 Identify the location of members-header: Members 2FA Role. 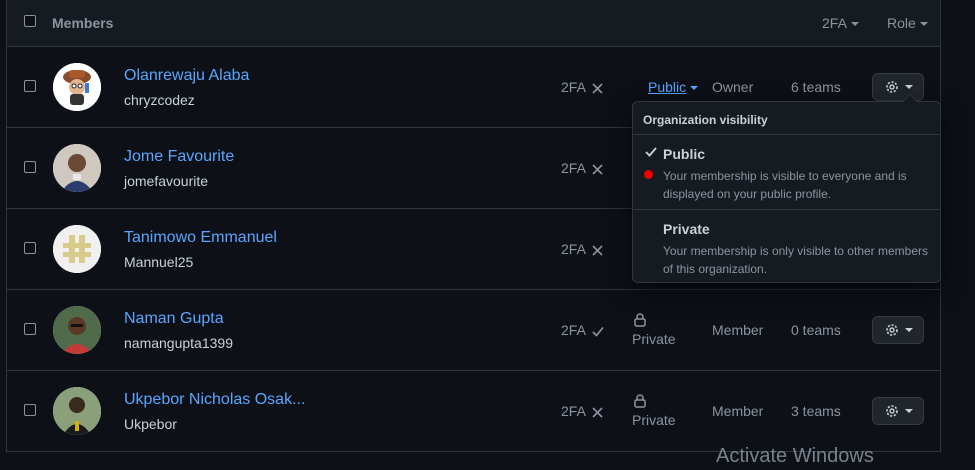
(473, 23).